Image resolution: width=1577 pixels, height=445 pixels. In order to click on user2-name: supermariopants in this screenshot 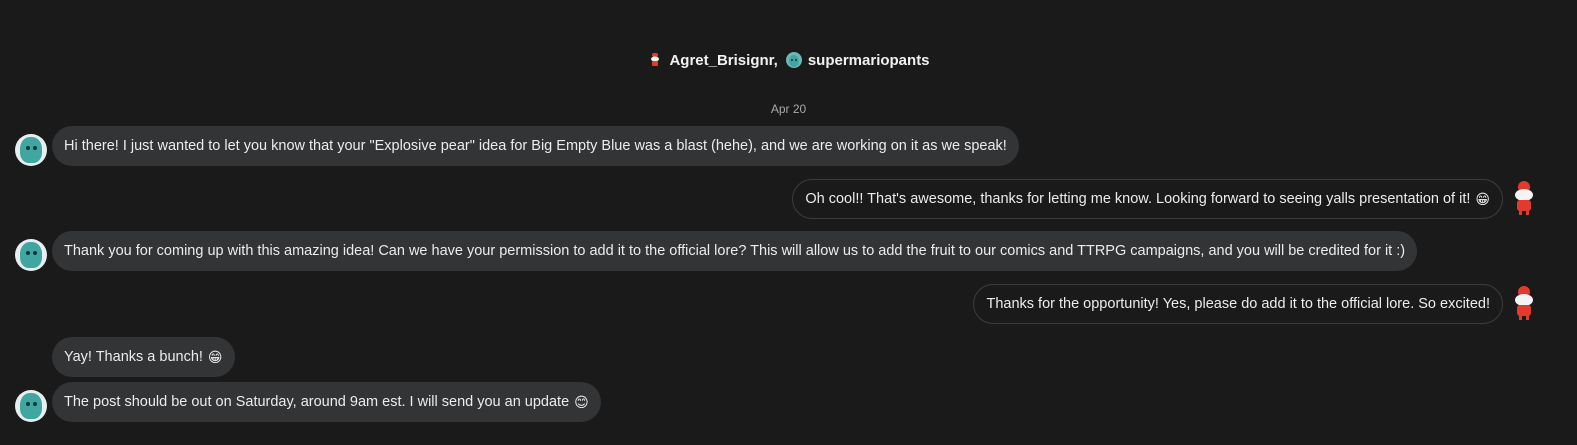, I will do `click(869, 60)`.